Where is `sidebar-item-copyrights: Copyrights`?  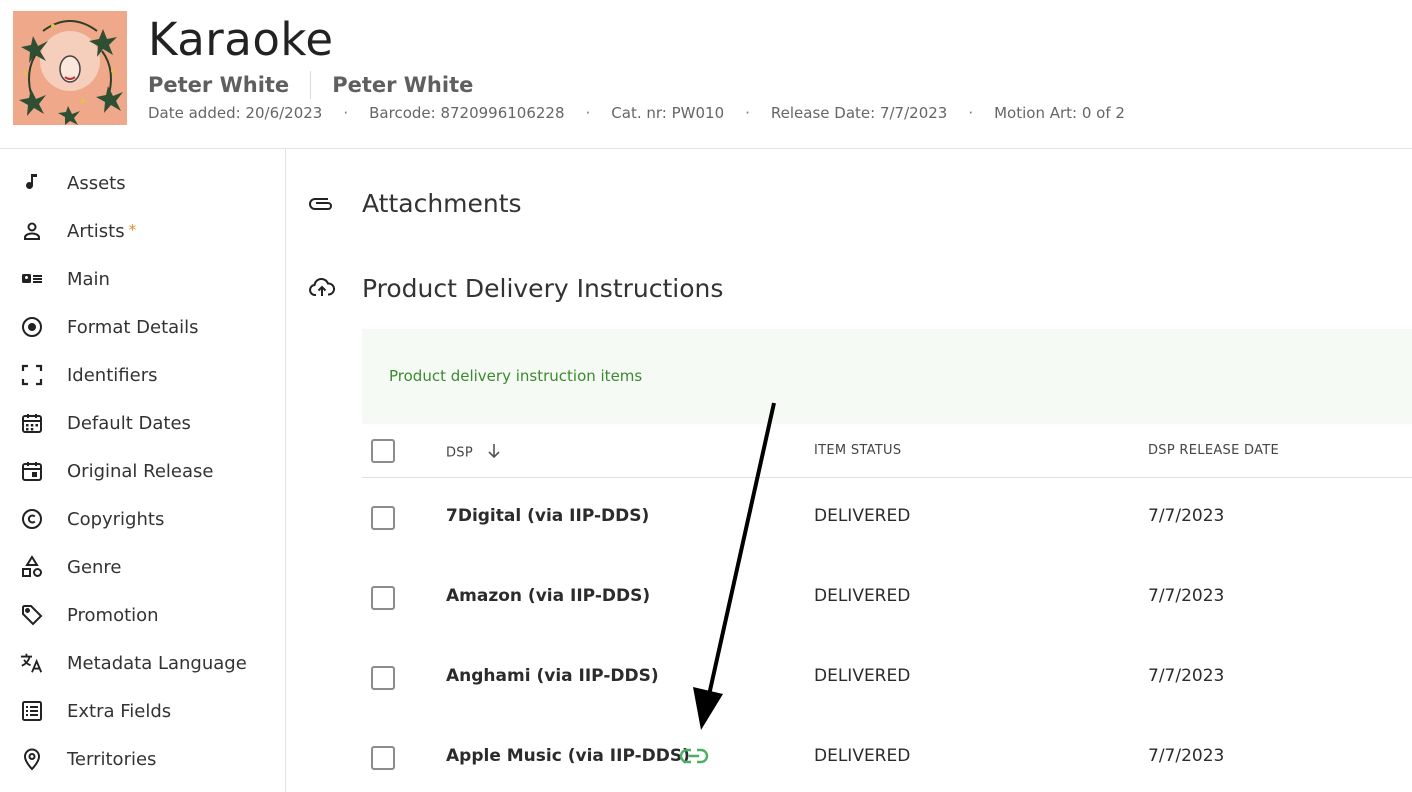 sidebar-item-copyrights: Copyrights is located at coordinates (142, 519).